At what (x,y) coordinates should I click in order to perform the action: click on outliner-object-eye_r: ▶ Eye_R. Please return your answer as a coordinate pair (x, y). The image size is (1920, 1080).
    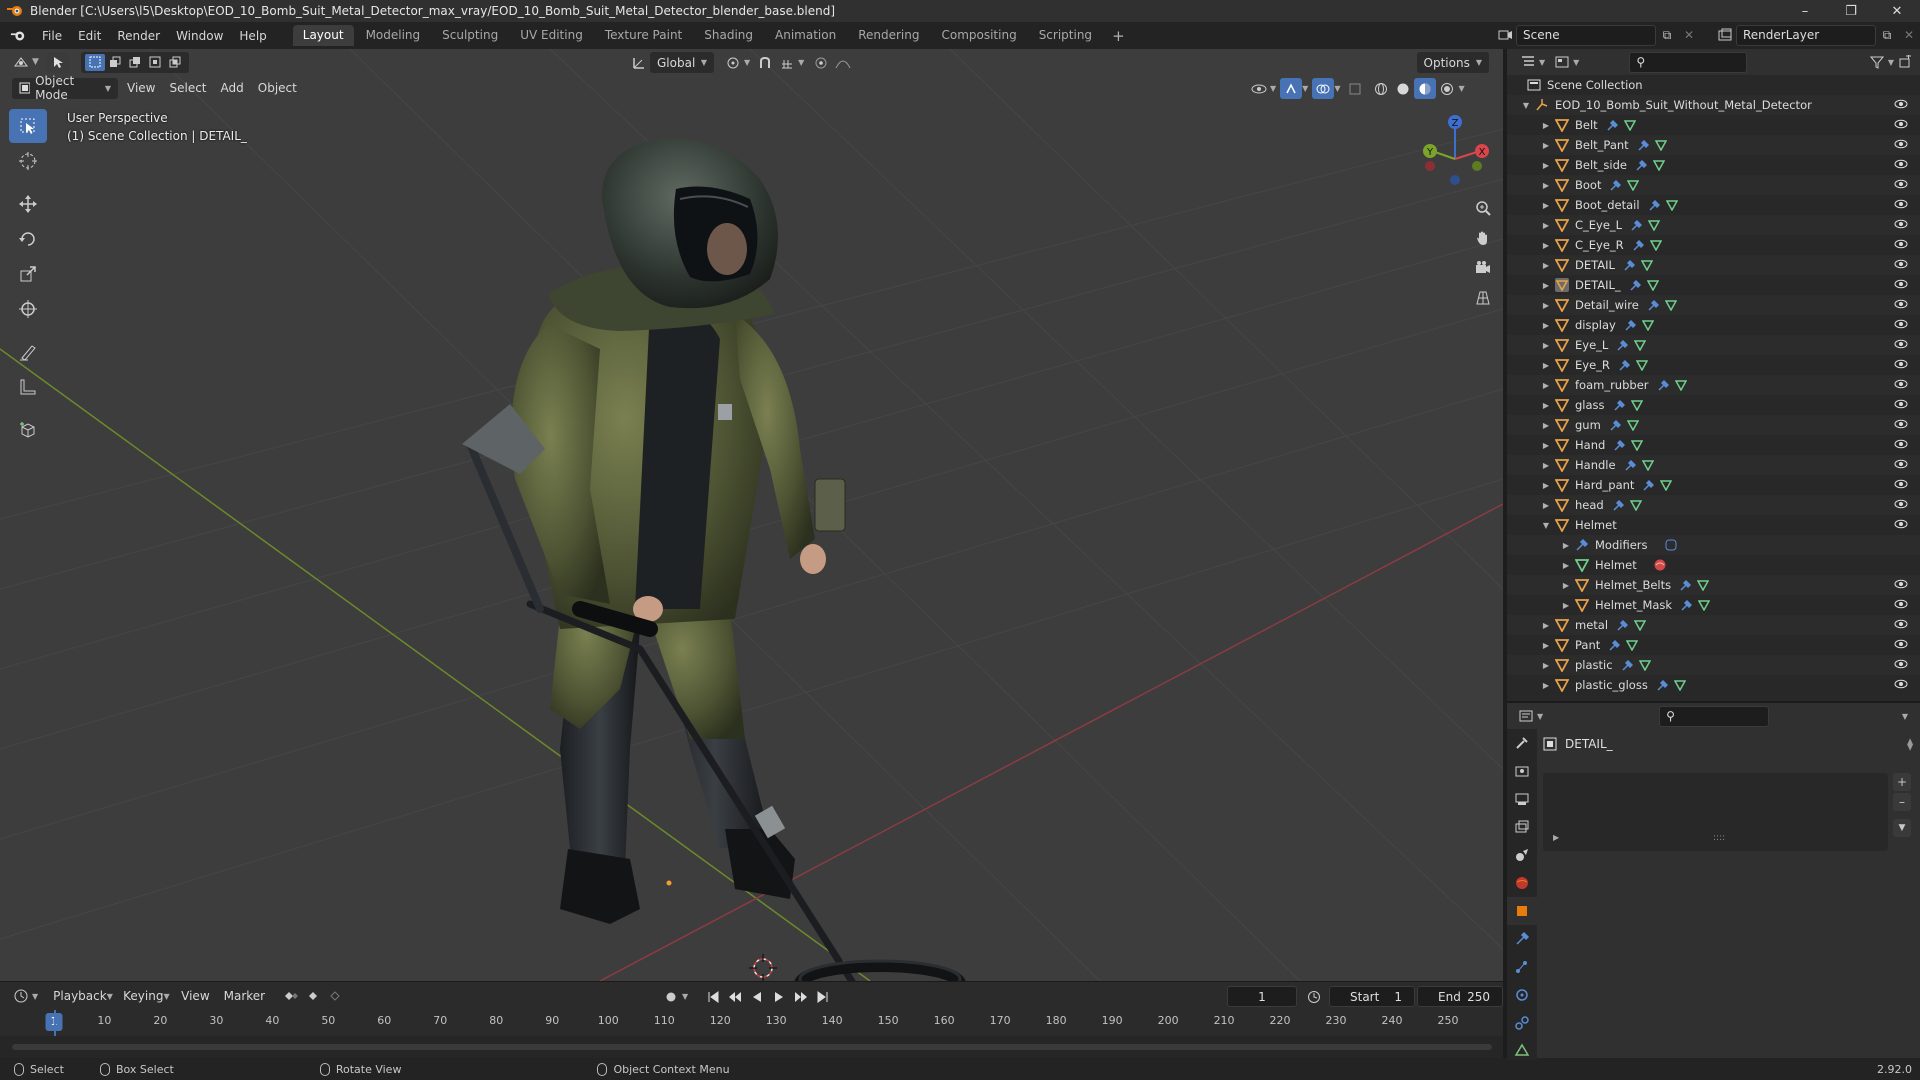
    Looking at the image, I should click on (1713, 365).